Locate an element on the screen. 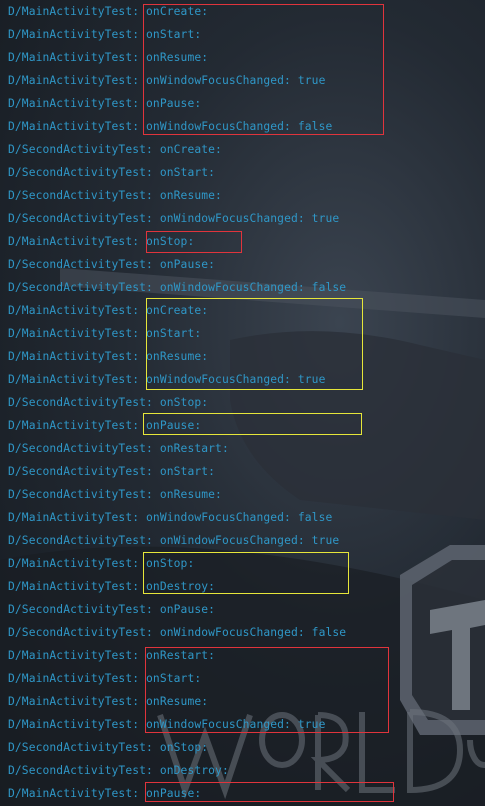 The height and width of the screenshot is (806, 485). log-message: onCreate: is located at coordinates (190, 149).